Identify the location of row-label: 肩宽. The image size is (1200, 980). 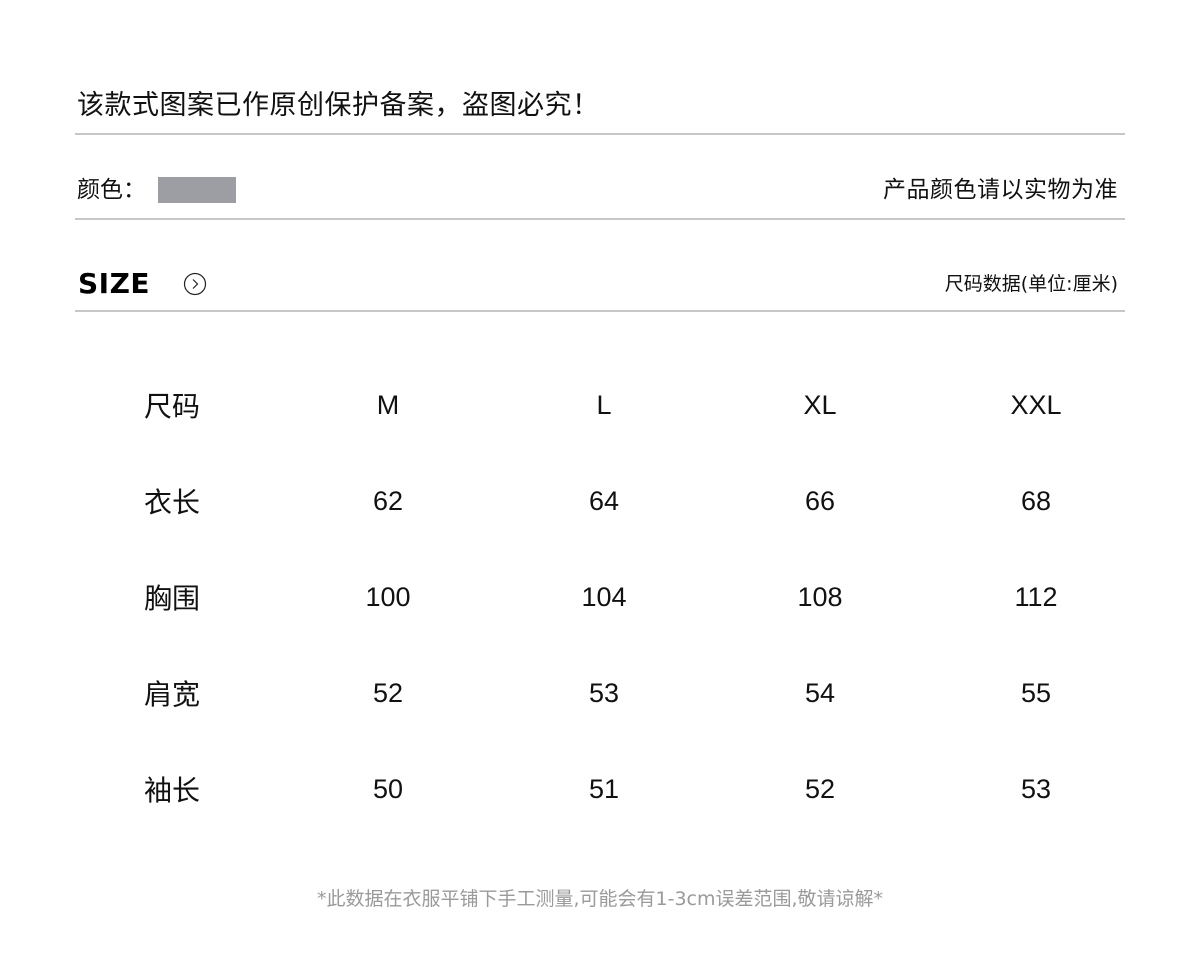
(171, 694).